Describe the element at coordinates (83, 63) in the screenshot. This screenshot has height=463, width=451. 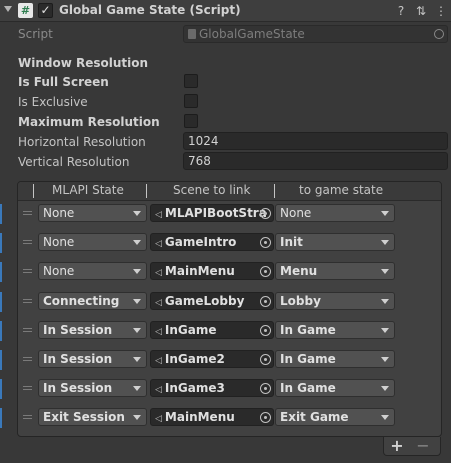
I see `window-resolution-header: Window Resolution` at that location.